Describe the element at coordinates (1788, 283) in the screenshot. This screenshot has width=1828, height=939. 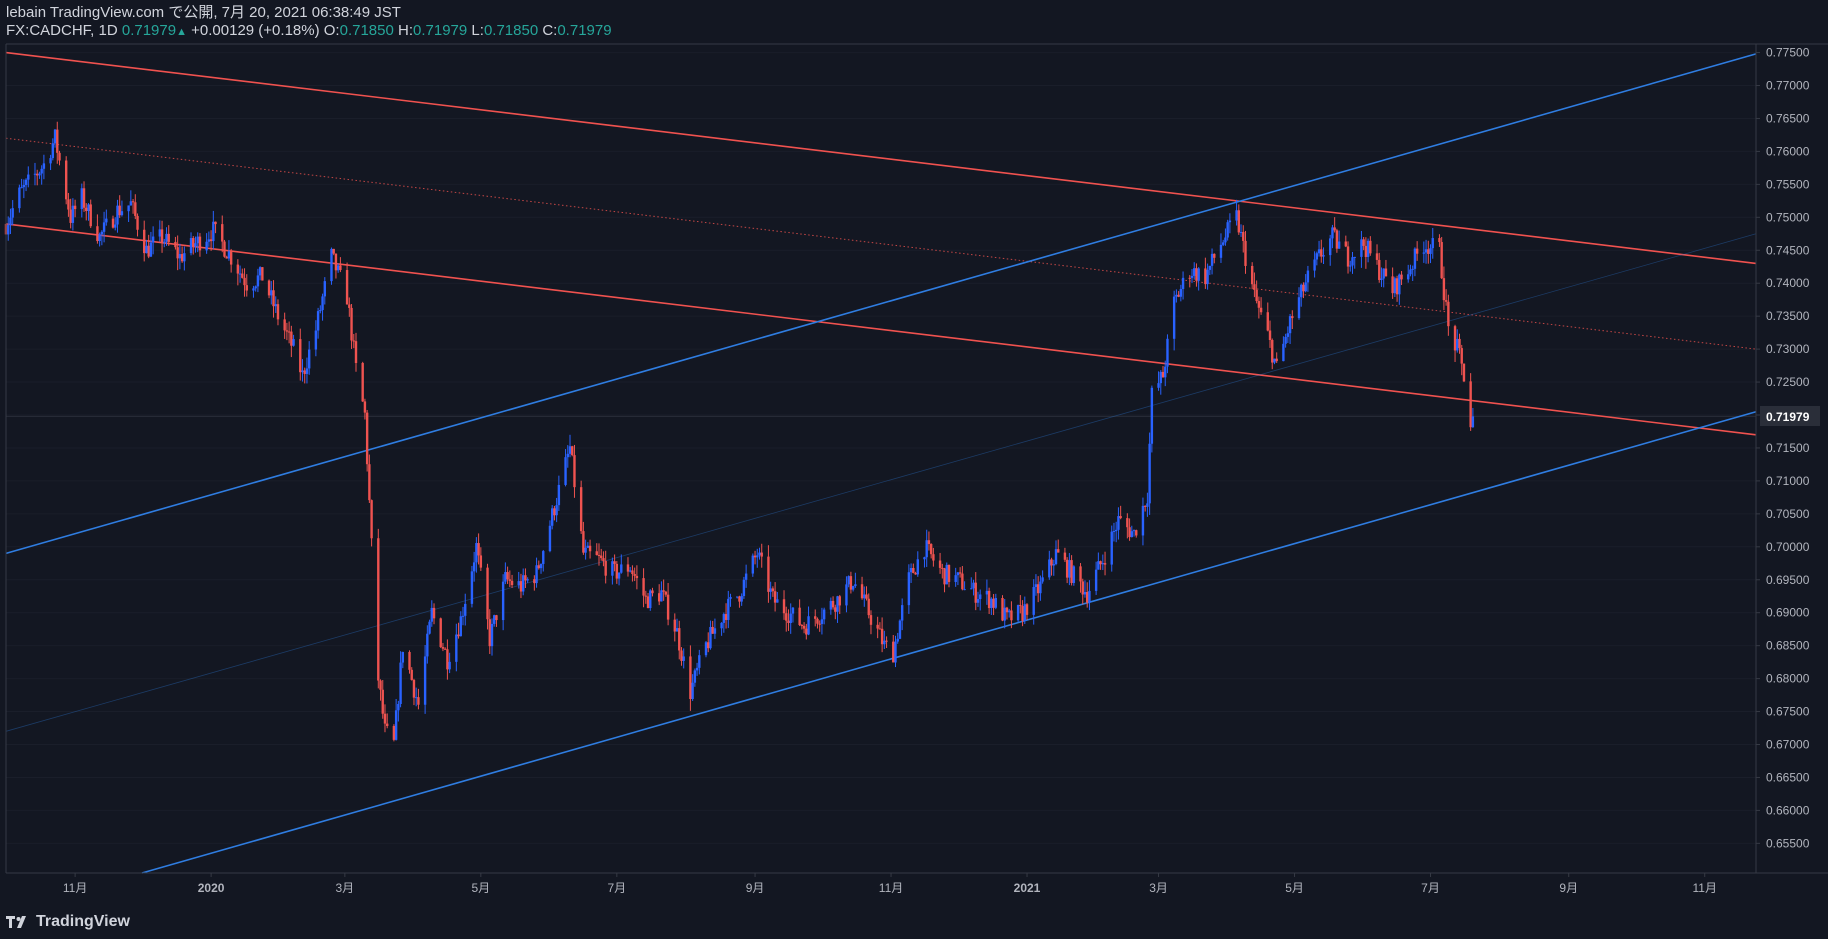
I see `price-tick-label: 0.74000` at that location.